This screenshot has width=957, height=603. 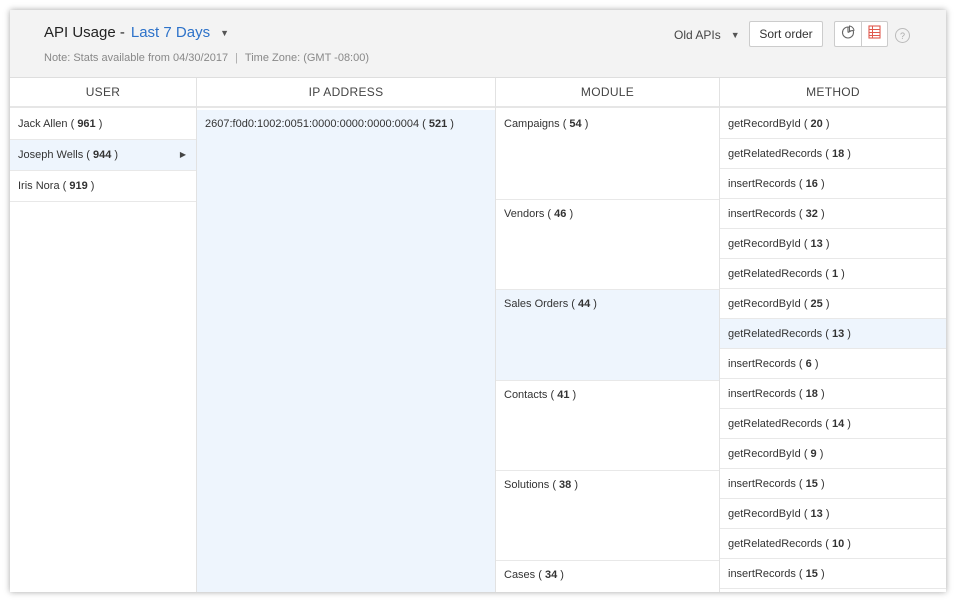 I want to click on module-count: 41, so click(x=563, y=395).